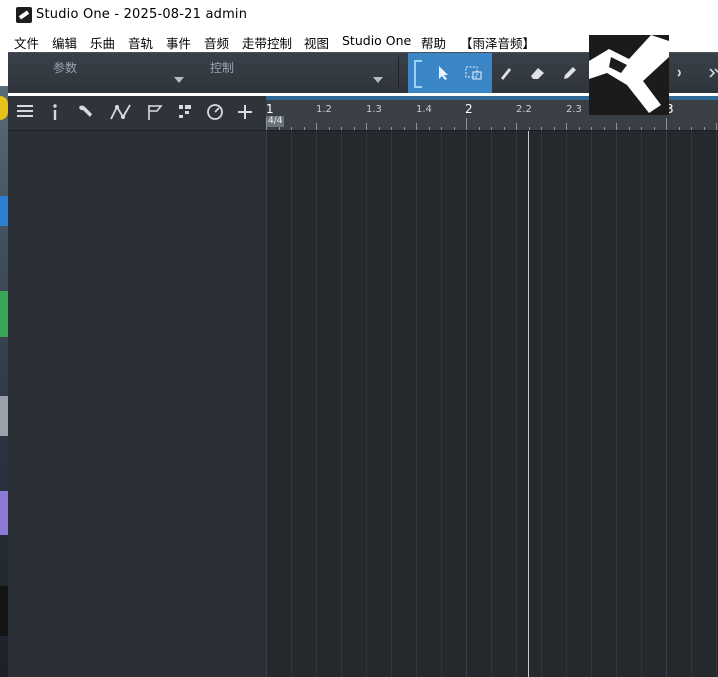 This screenshot has width=718, height=677. Describe the element at coordinates (538, 73) in the screenshot. I see `eraser-tool-icon` at that location.